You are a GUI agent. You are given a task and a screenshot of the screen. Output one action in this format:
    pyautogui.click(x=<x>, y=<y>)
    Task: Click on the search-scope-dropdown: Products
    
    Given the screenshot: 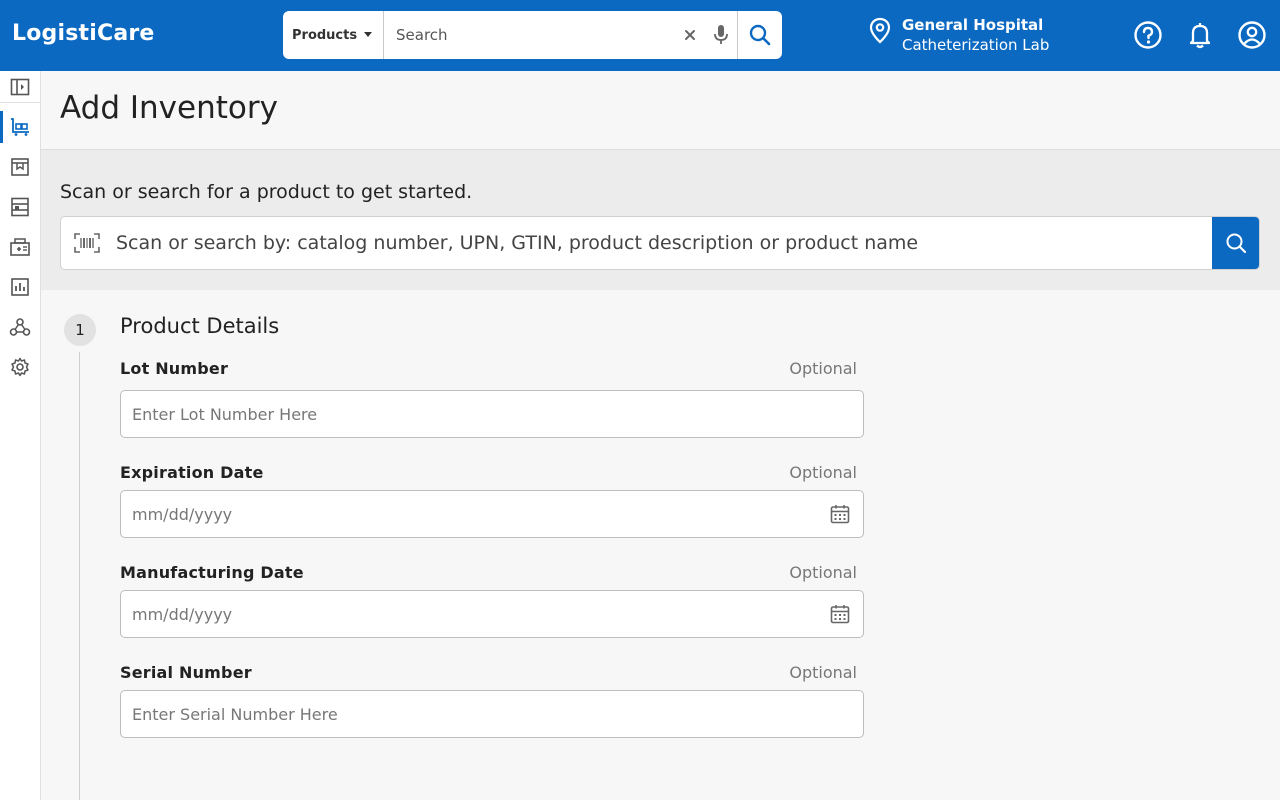 What is the action you would take?
    pyautogui.click(x=333, y=35)
    